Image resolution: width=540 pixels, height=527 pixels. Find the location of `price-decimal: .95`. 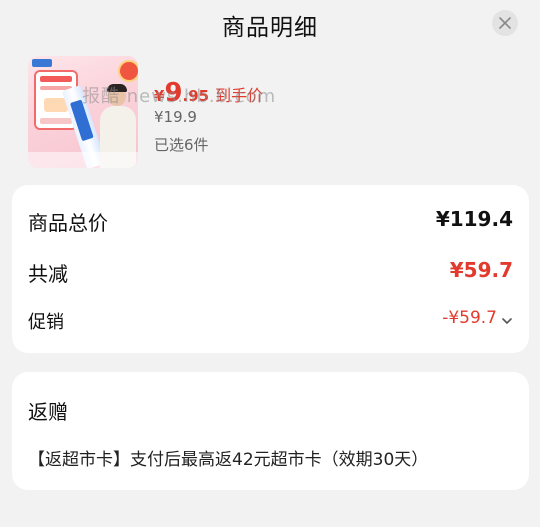

price-decimal: .95 is located at coordinates (196, 96).